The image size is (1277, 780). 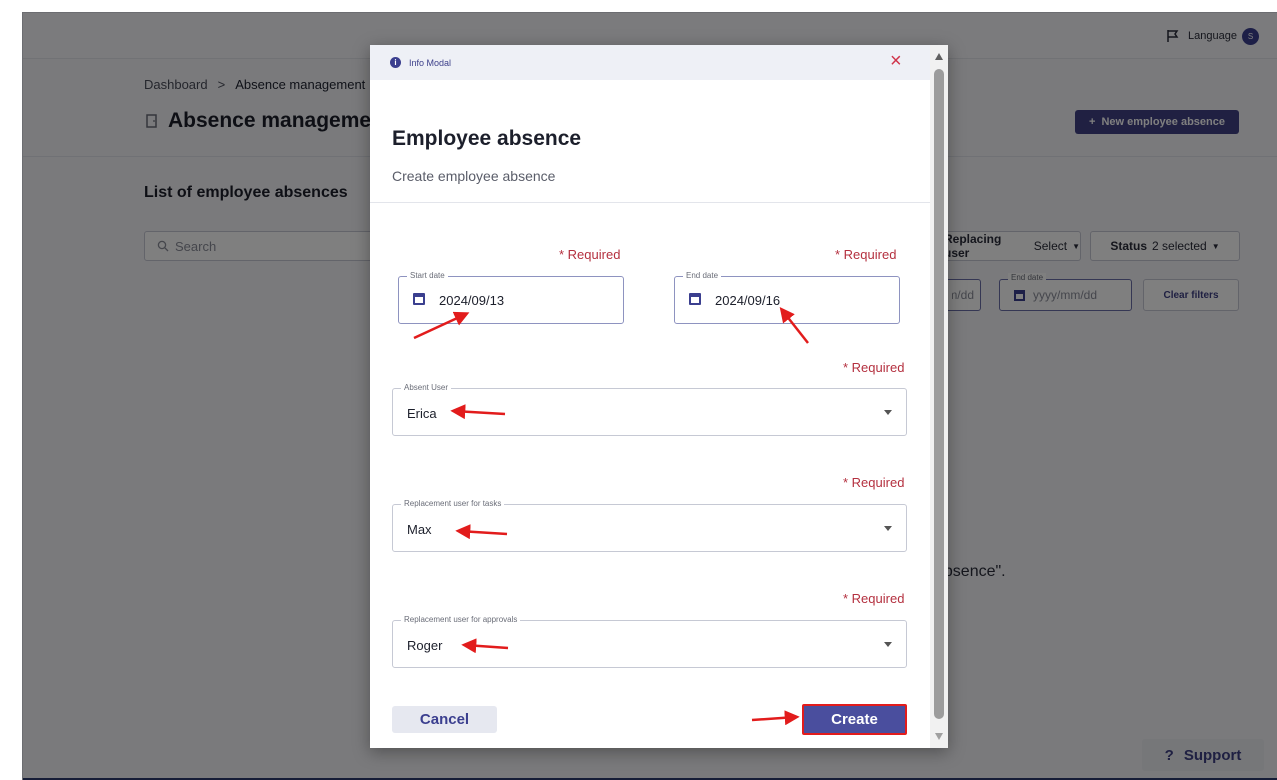 What do you see at coordinates (939, 736) in the screenshot?
I see `scroll-down-arrow-icon` at bounding box center [939, 736].